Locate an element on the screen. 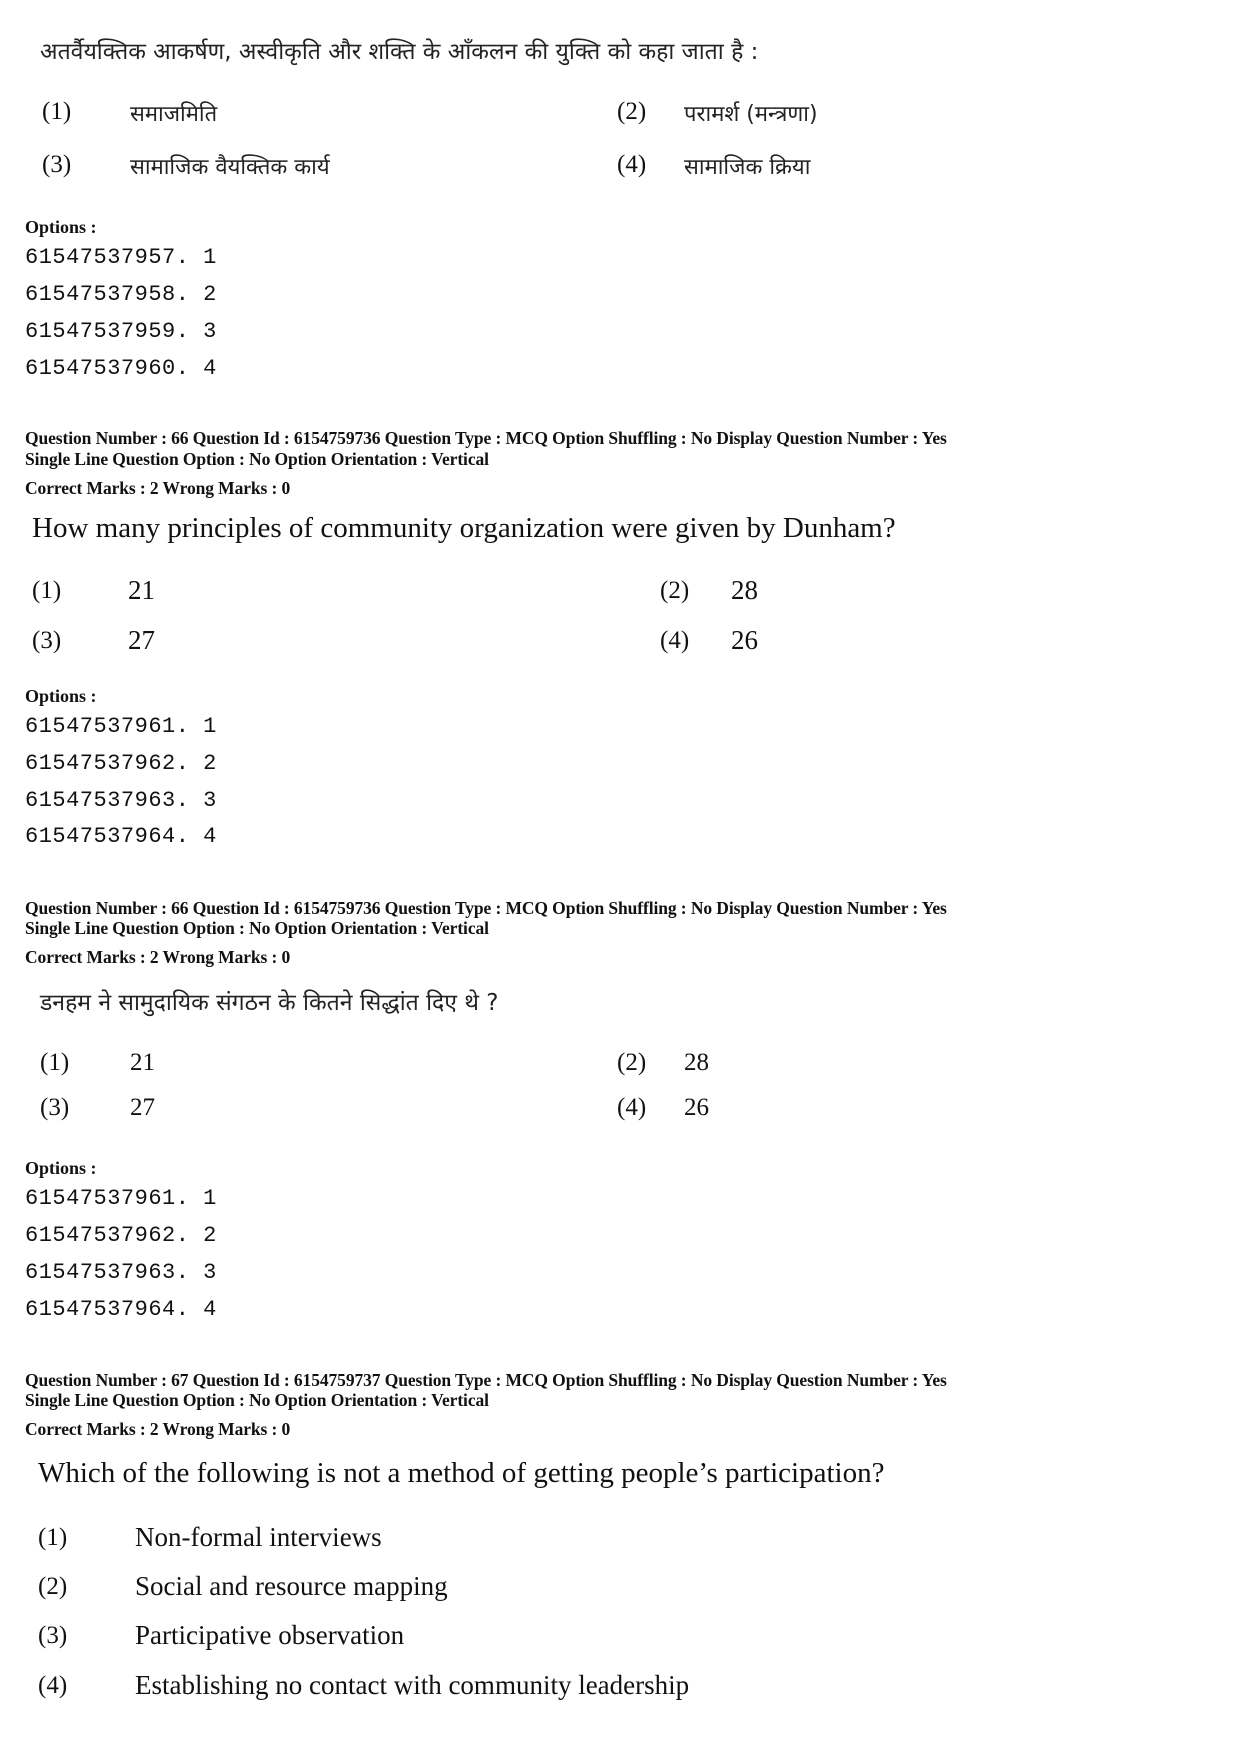 The width and height of the screenshot is (1240, 1754). choice-text: समाजमिति is located at coordinates (174, 114).